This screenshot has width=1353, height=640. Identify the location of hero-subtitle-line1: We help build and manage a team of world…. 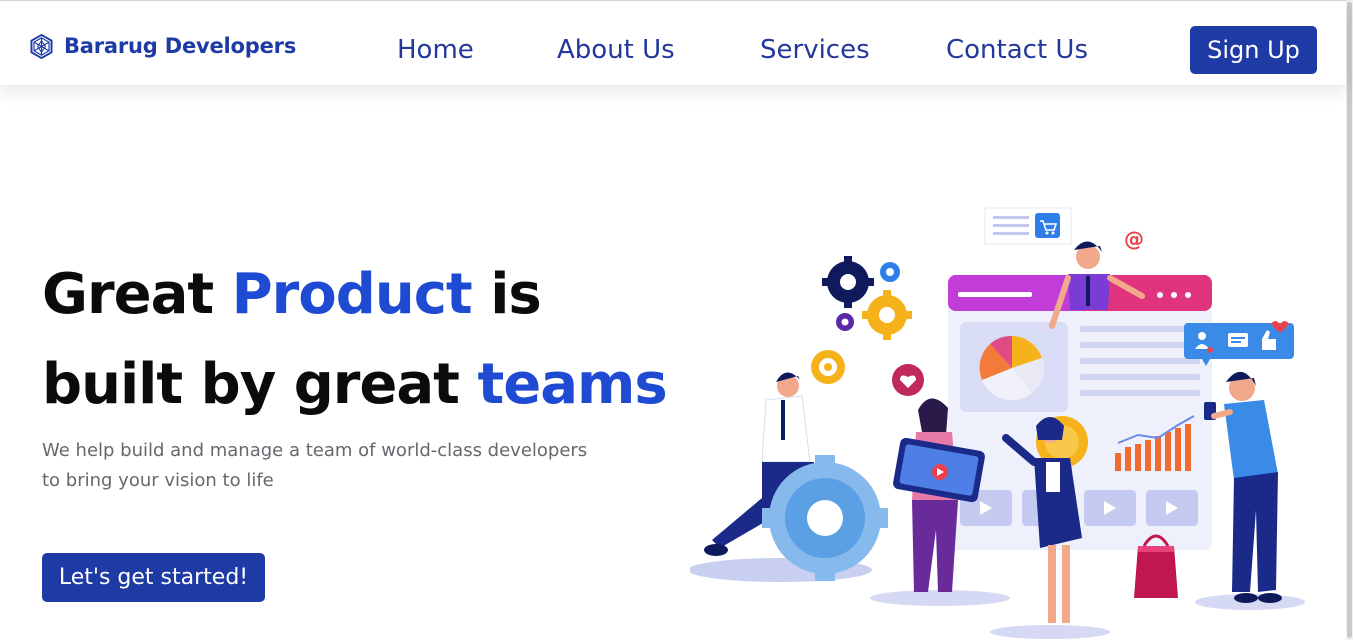
(315, 450).